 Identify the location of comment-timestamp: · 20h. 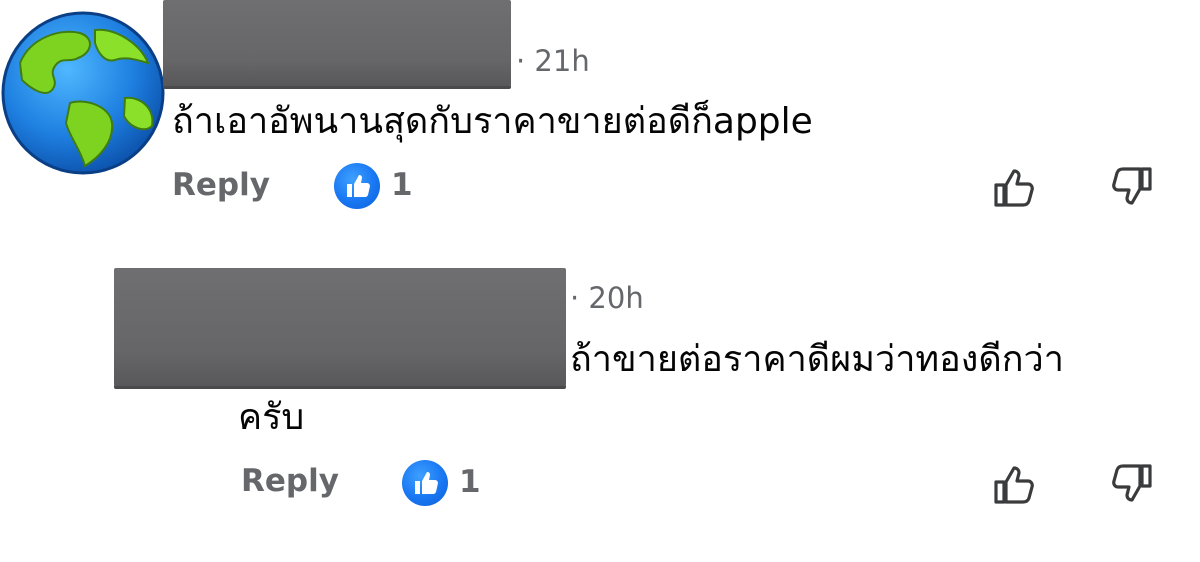
(607, 298).